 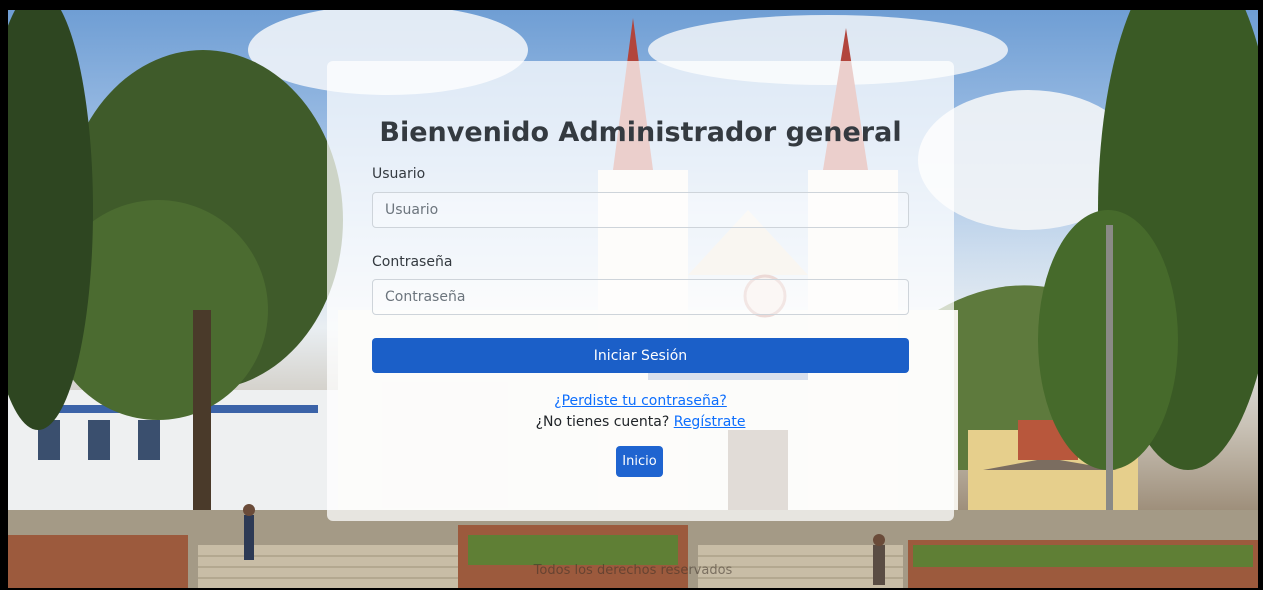 I want to click on register-link: Regístrate, so click(x=710, y=422).